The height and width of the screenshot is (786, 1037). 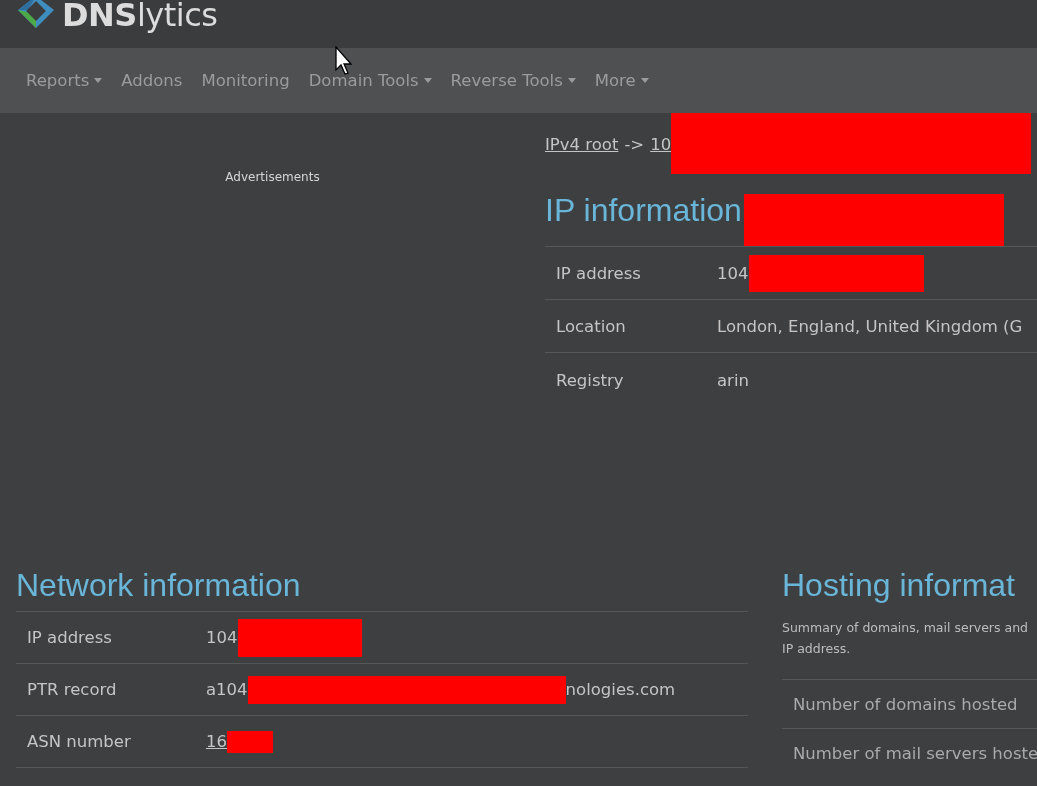 What do you see at coordinates (898, 585) in the screenshot?
I see `section-heading: Hosting informat` at bounding box center [898, 585].